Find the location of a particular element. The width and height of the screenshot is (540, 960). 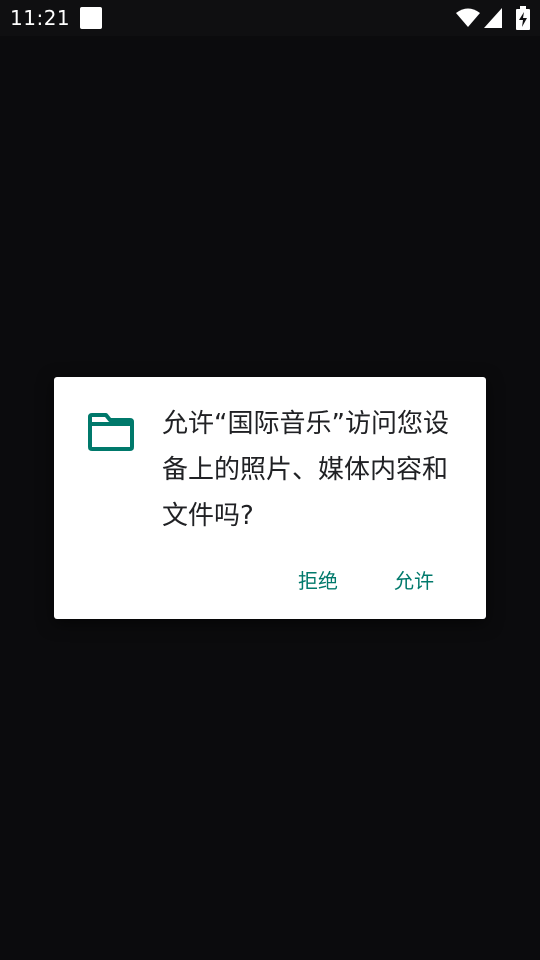

cell-signal-icon is located at coordinates (493, 18).